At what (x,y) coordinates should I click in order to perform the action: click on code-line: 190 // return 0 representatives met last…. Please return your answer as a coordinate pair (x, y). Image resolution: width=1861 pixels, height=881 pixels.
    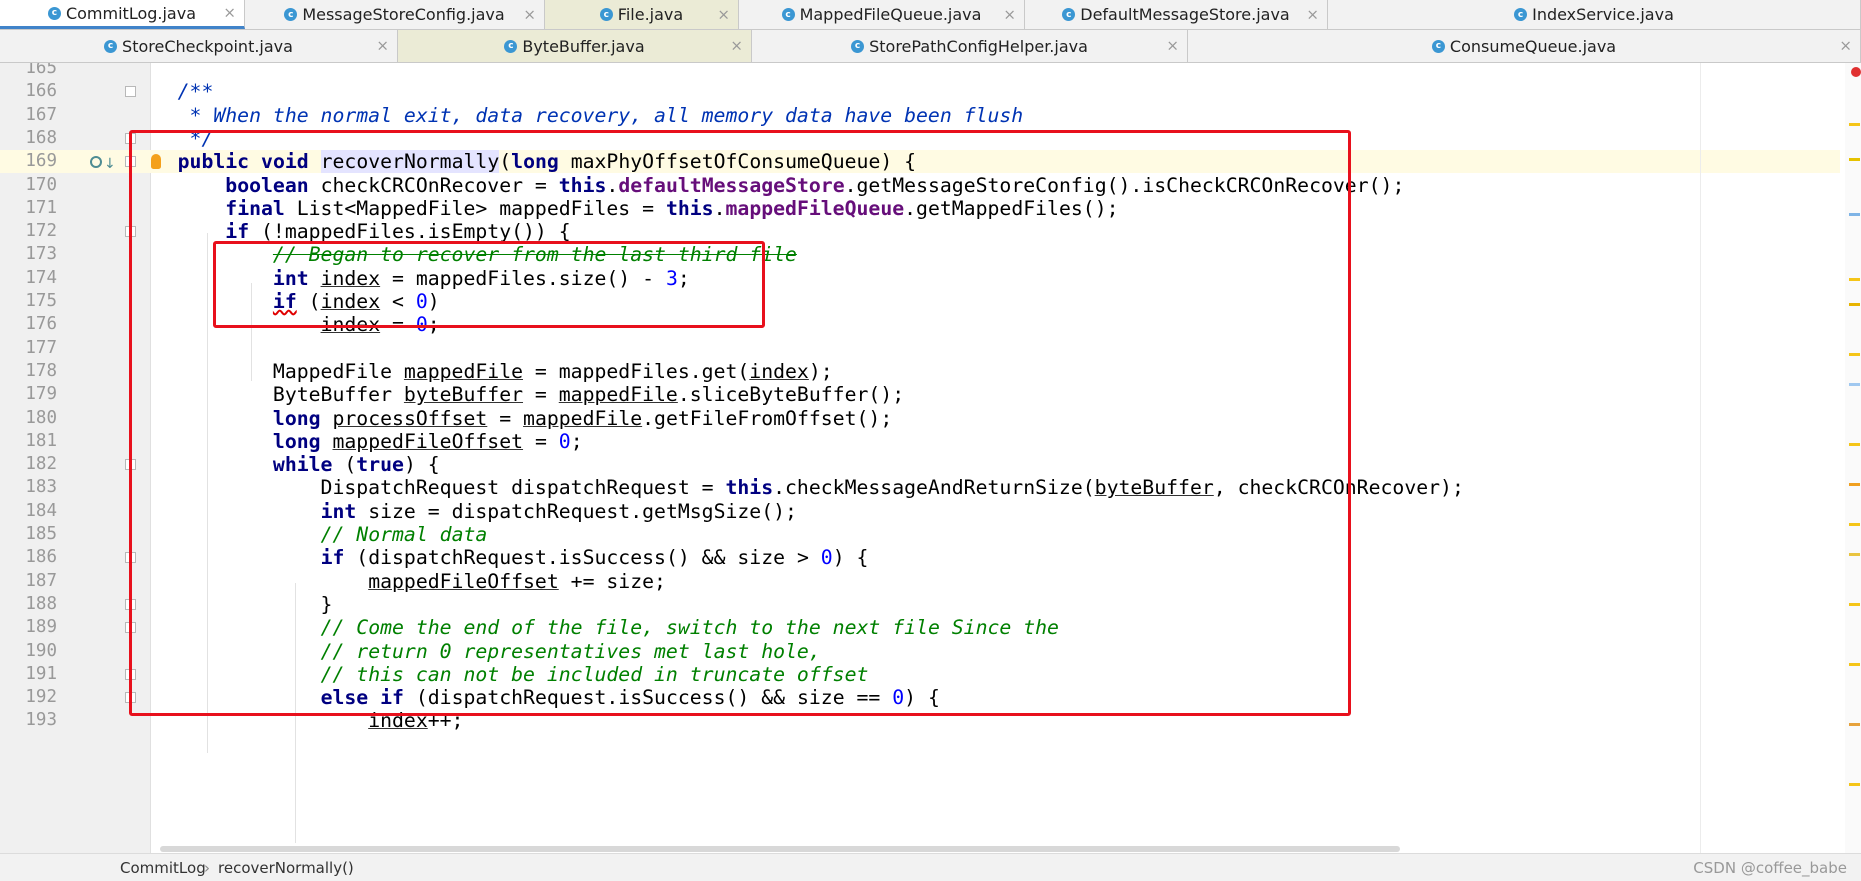
    Looking at the image, I should click on (920, 651).